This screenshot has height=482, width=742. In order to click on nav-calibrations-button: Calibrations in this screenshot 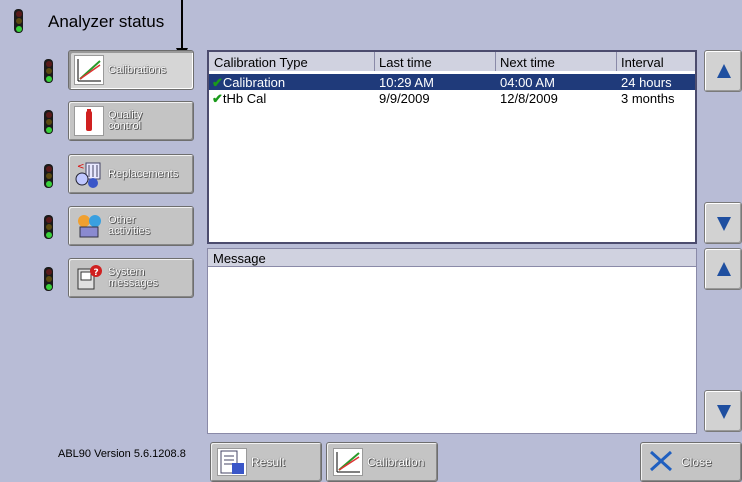, I will do `click(131, 70)`.